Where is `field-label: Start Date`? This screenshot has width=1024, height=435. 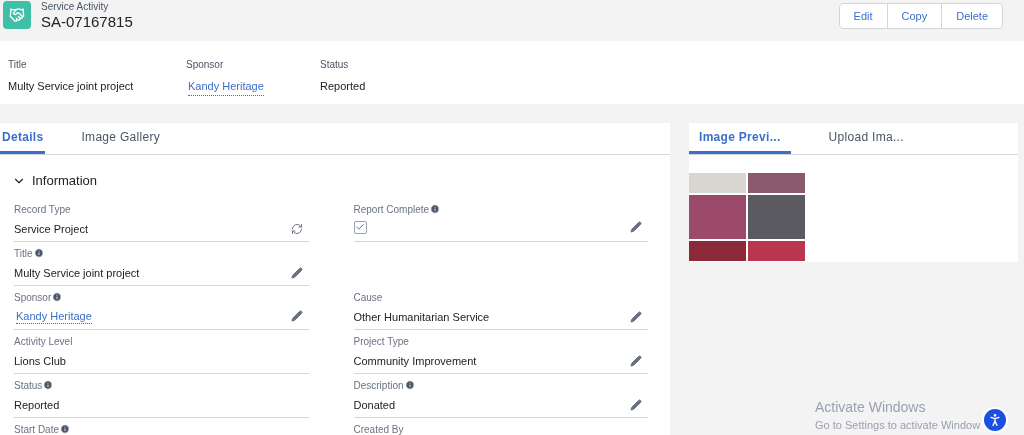
field-label: Start Date is located at coordinates (37, 428).